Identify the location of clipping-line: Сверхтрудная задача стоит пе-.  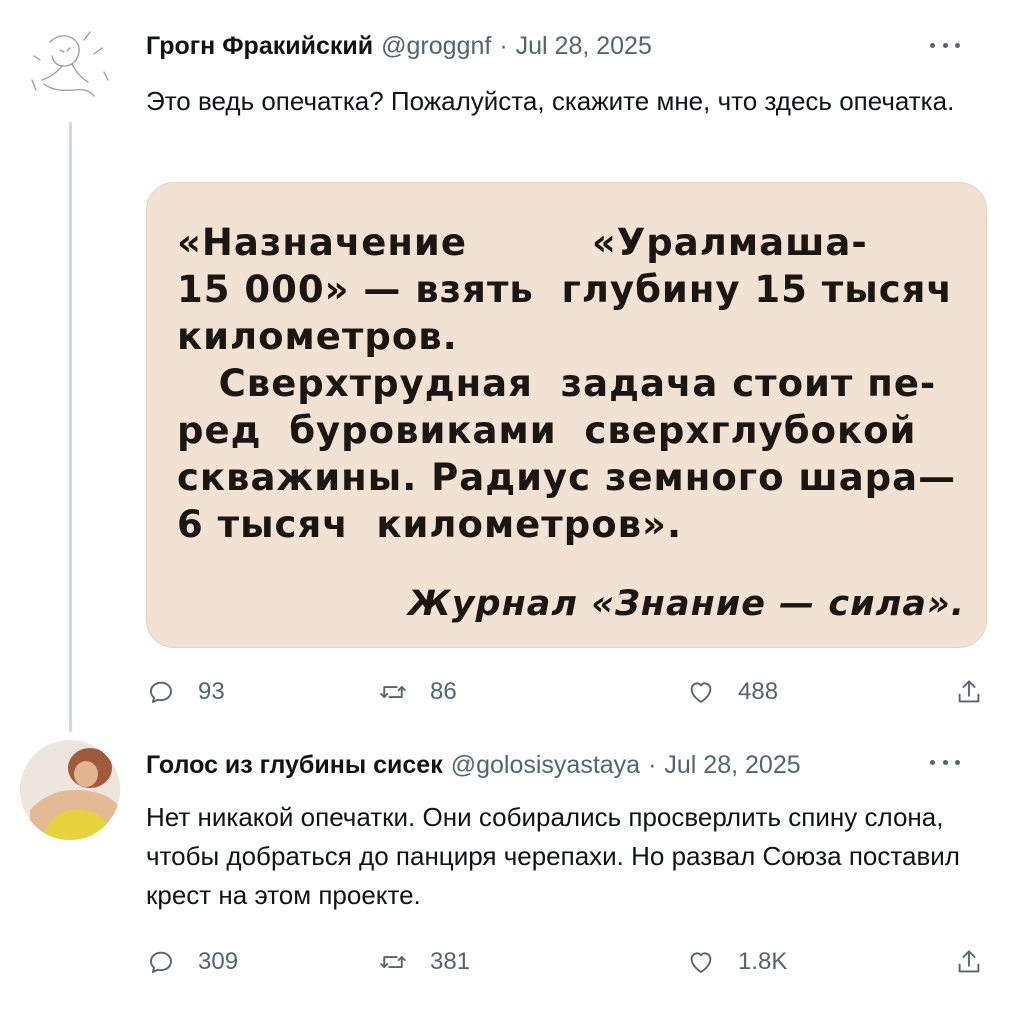
(557, 383).